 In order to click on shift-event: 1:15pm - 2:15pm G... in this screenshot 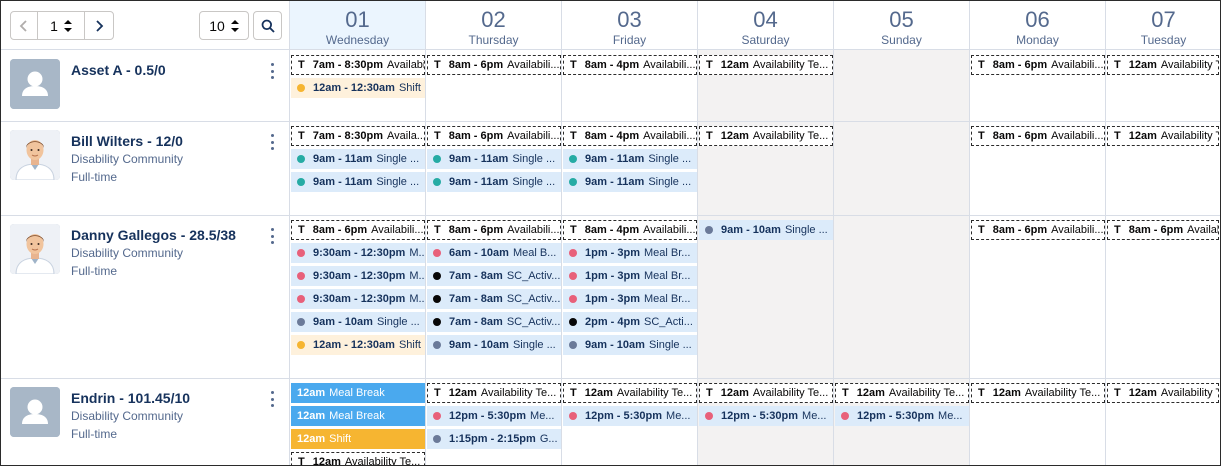, I will do `click(494, 439)`.